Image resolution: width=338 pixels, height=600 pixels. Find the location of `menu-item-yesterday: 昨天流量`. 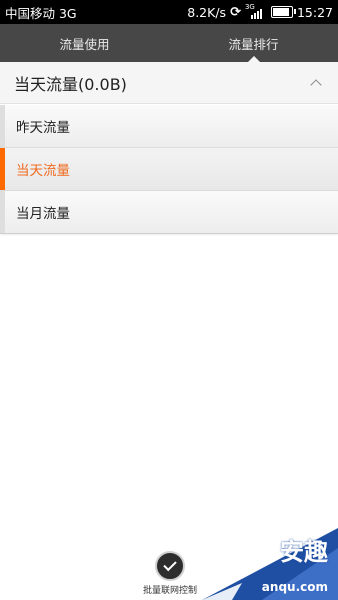

menu-item-yesterday: 昨天流量 is located at coordinates (169, 126).